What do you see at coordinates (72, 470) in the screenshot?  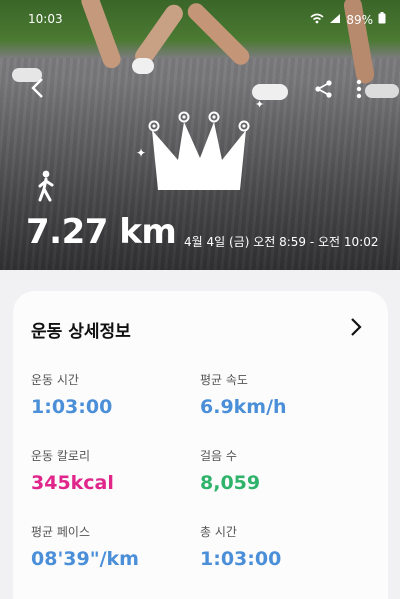 I see `metric-calories: 운동 칼로리 345kcal` at bounding box center [72, 470].